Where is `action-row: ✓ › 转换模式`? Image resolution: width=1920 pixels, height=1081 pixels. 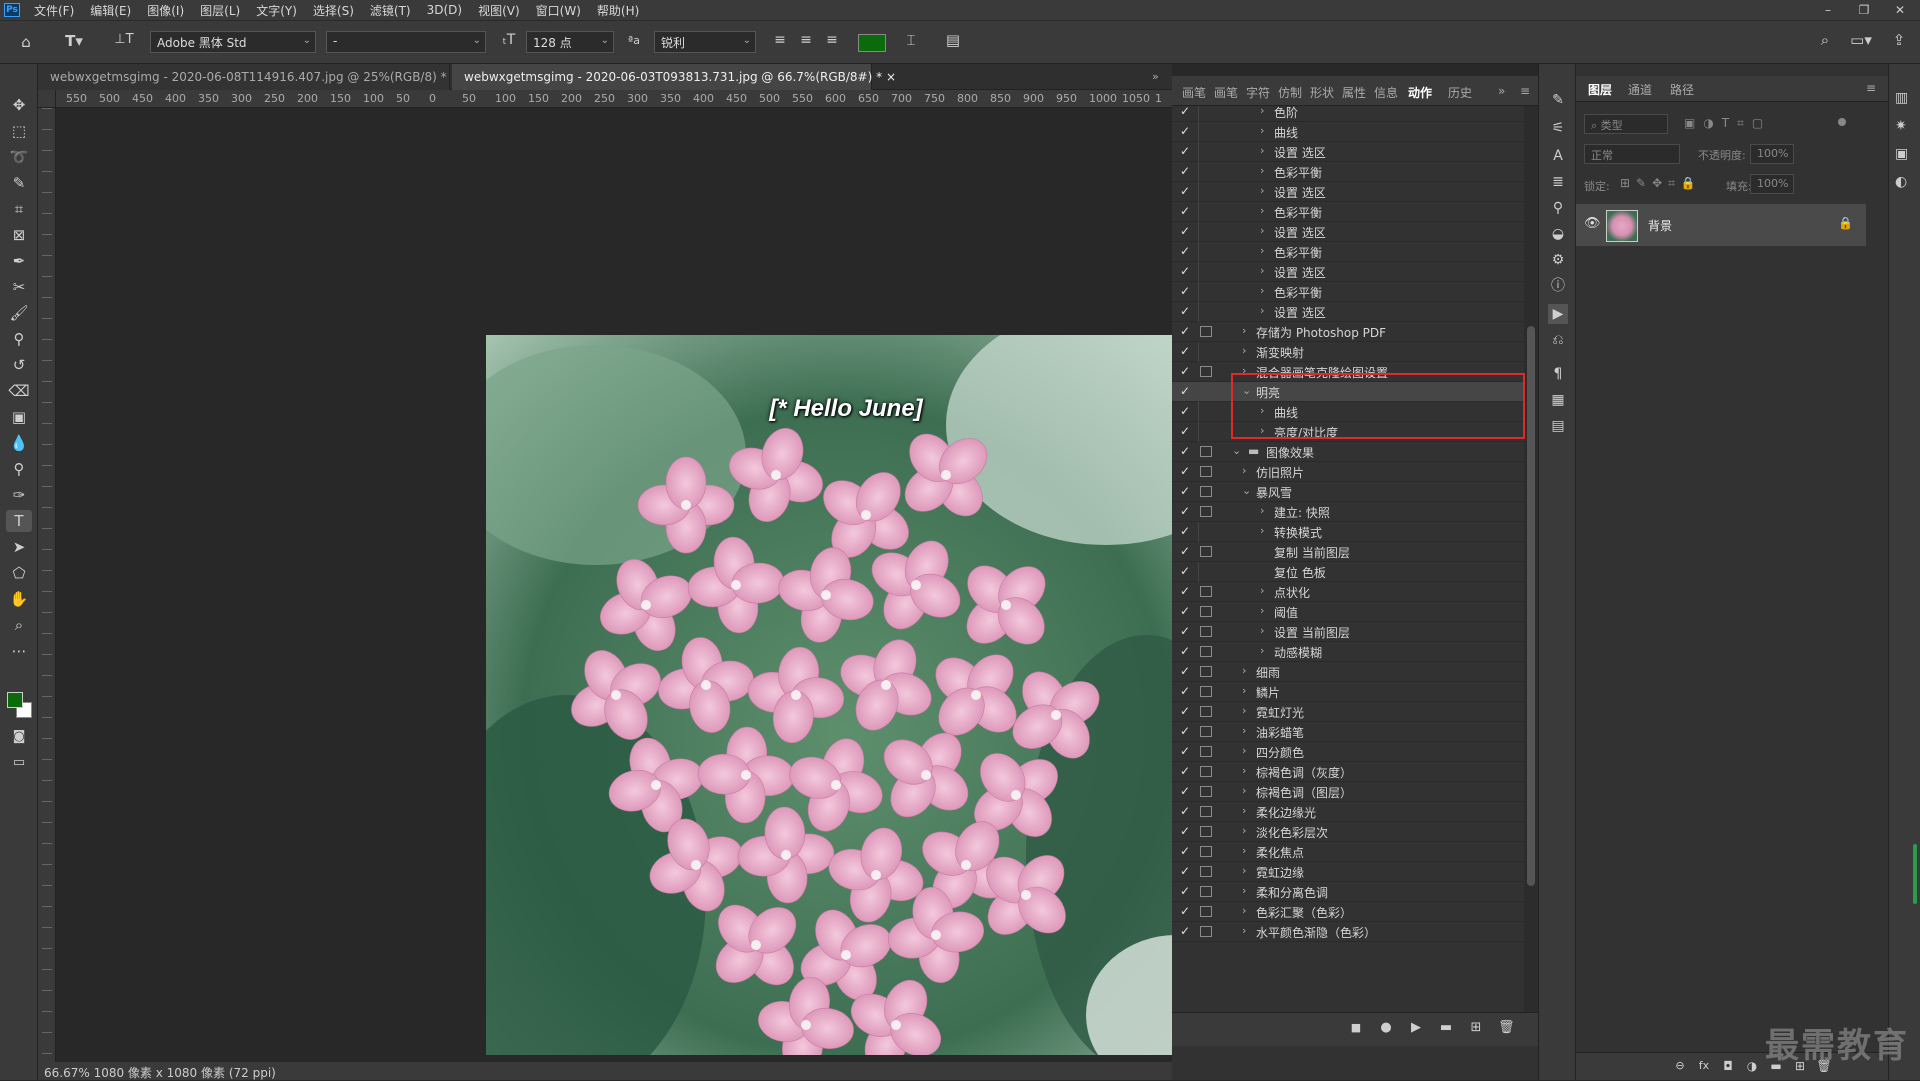
action-row: ✓ › 转换模式 is located at coordinates (1348, 532).